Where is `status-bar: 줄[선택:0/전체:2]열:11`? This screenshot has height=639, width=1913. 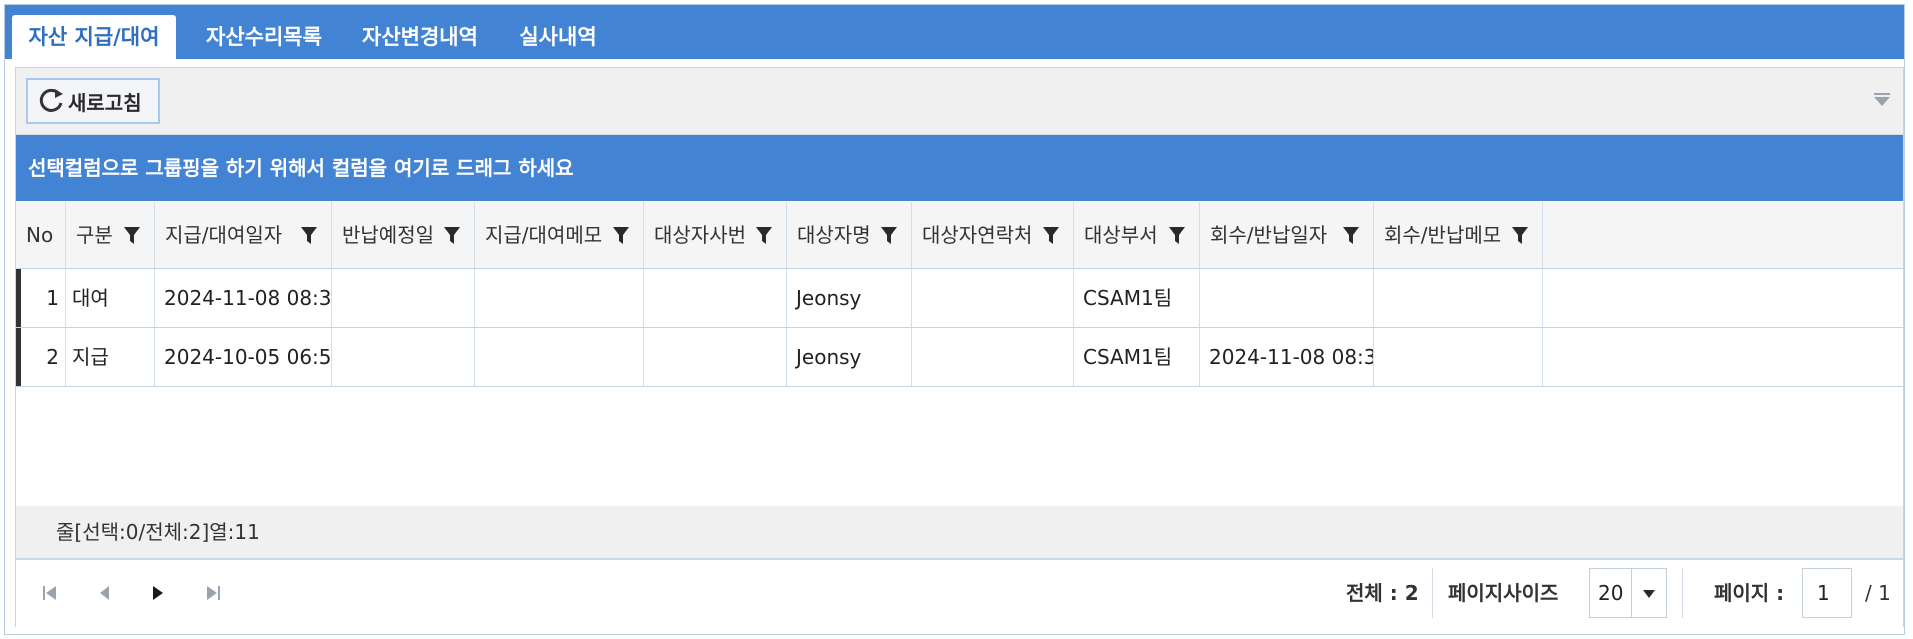 status-bar: 줄[선택:0/전체:2]열:11 is located at coordinates (959, 532).